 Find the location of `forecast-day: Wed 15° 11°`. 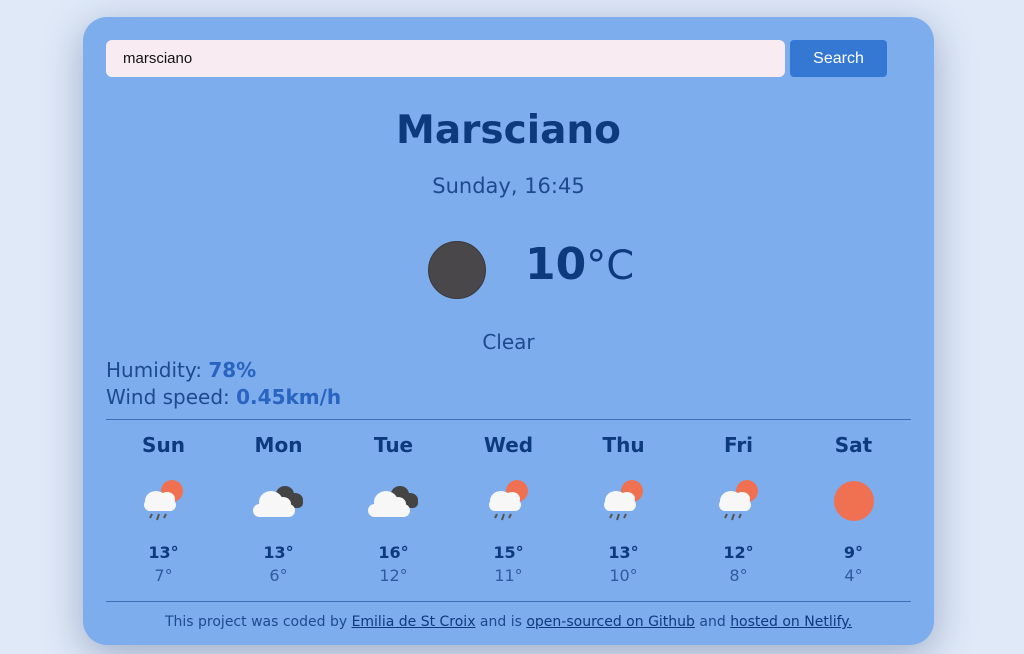

forecast-day: Wed 15° 11° is located at coordinates (508, 509).